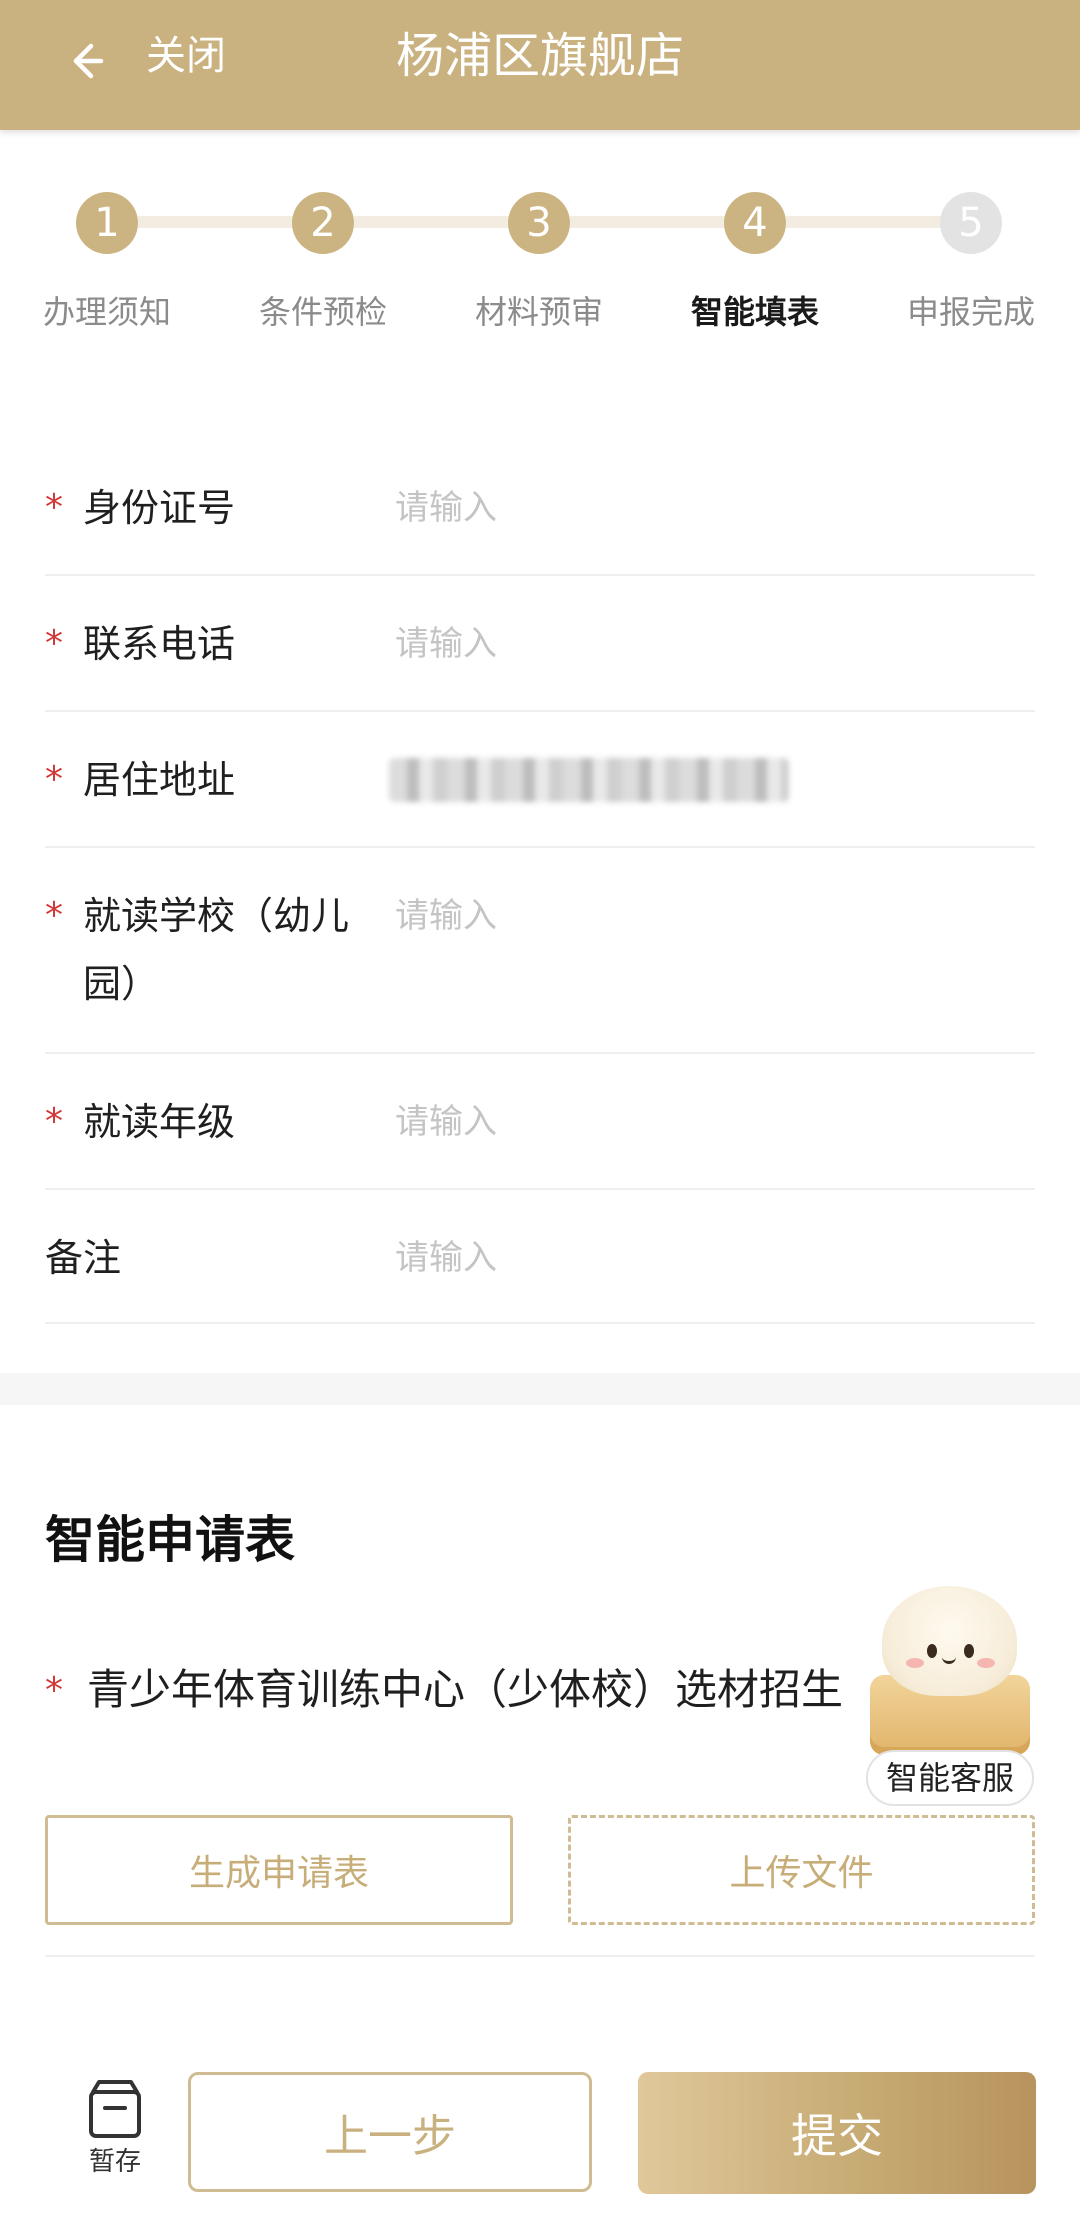 The height and width of the screenshot is (2240, 1080). Describe the element at coordinates (540, 260) in the screenshot. I see `progress-stepper: 1 2 3 4 5 办理须知 条件预检 材料预审 智能填表 申报完成` at that location.